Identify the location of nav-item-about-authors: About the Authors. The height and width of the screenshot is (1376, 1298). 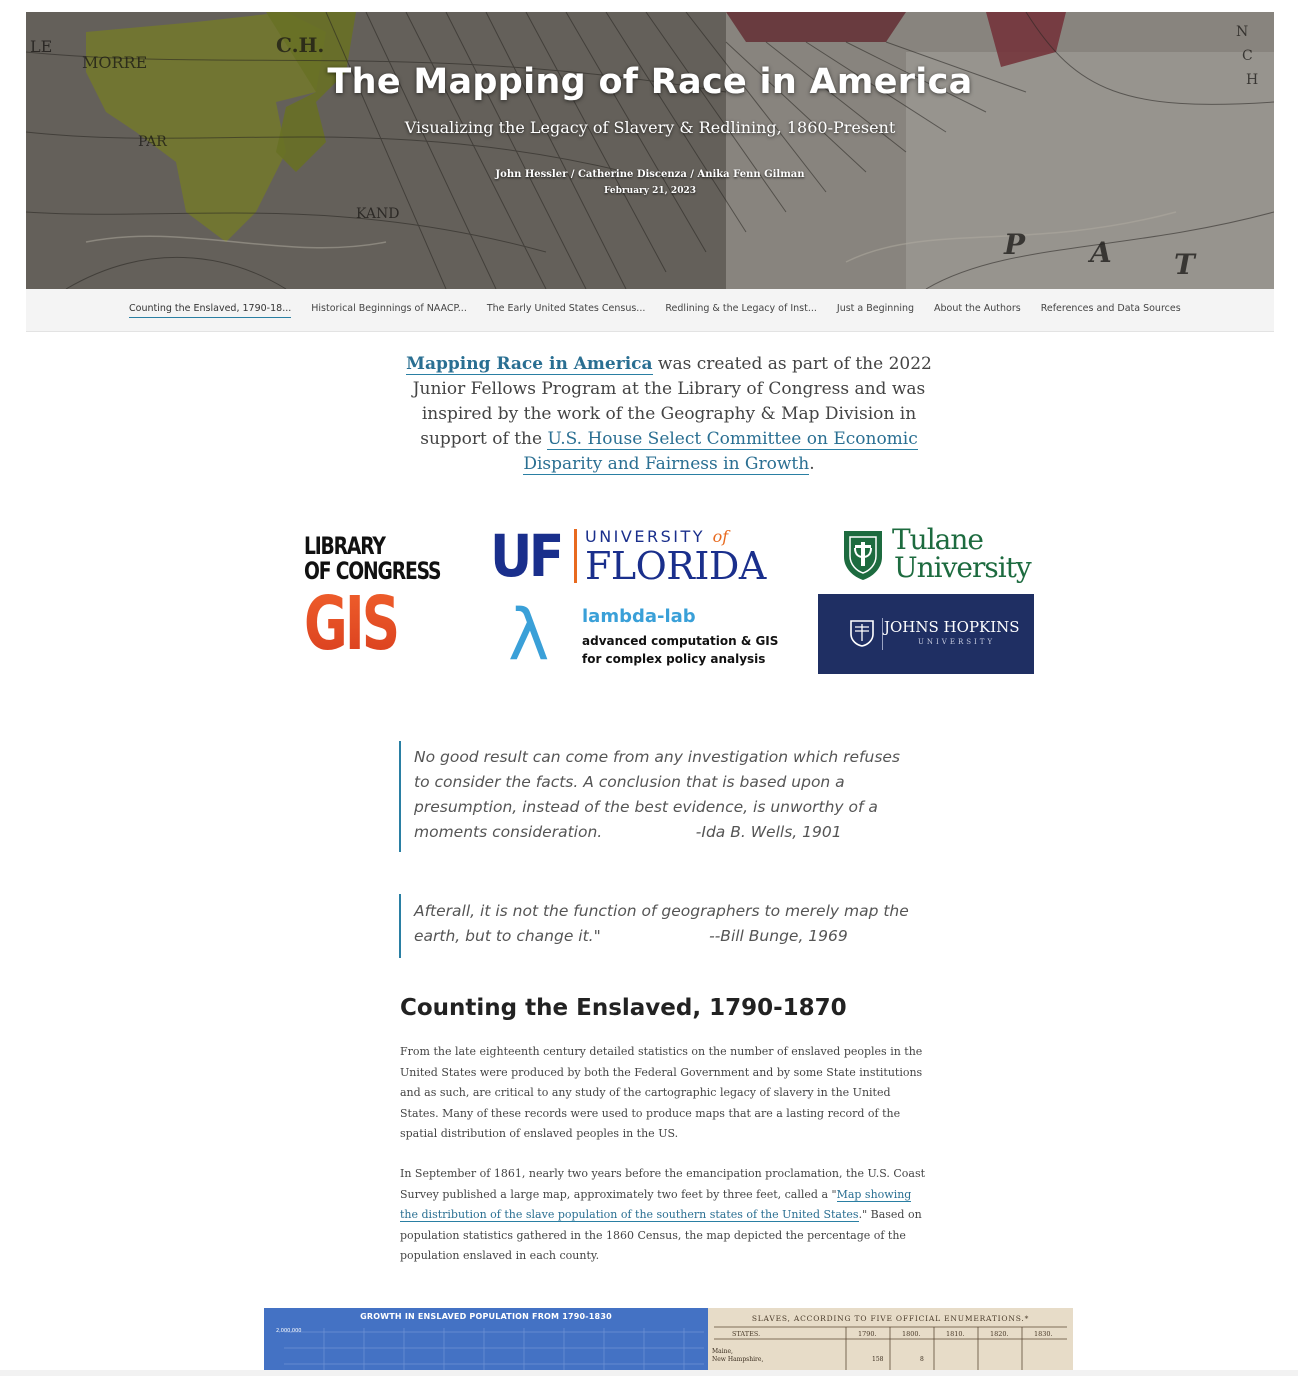
(977, 310).